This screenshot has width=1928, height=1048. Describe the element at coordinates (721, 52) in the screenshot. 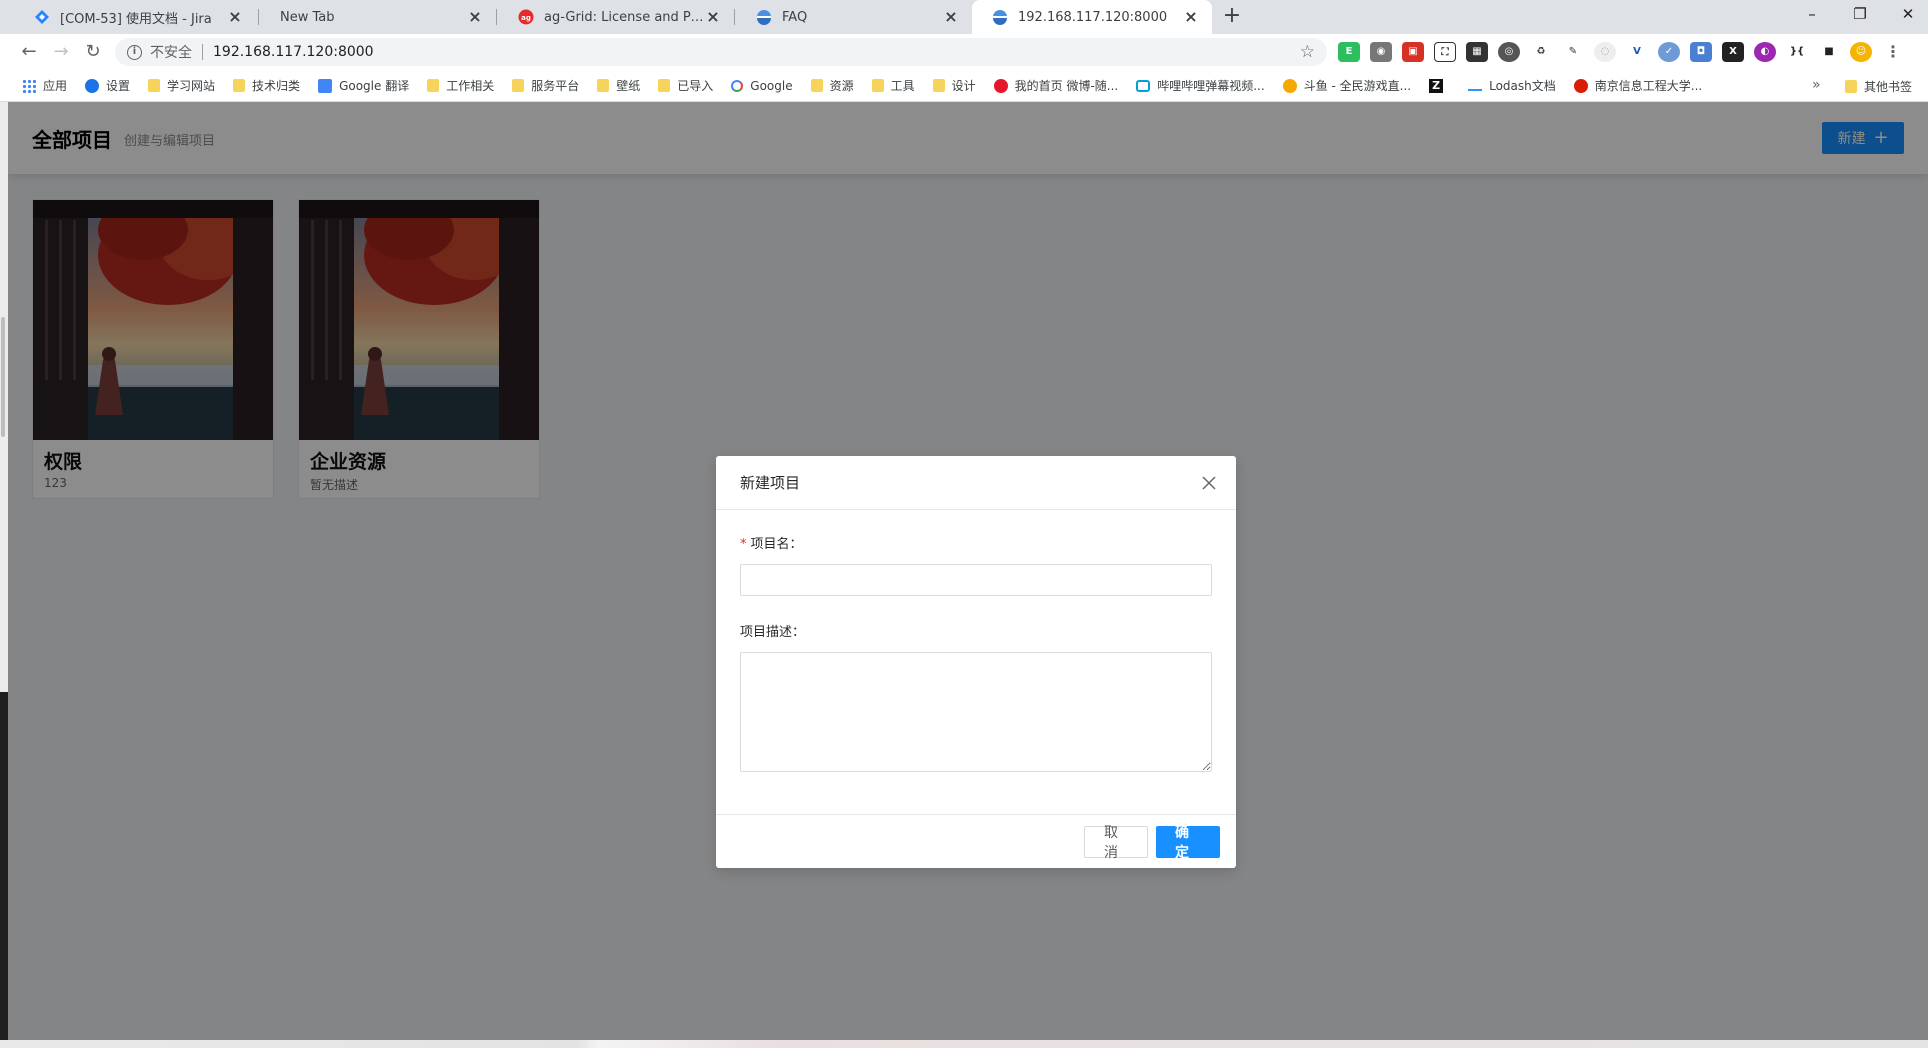

I see `address-bar: i 不安全 192.168.117.120:8000 ☆` at that location.